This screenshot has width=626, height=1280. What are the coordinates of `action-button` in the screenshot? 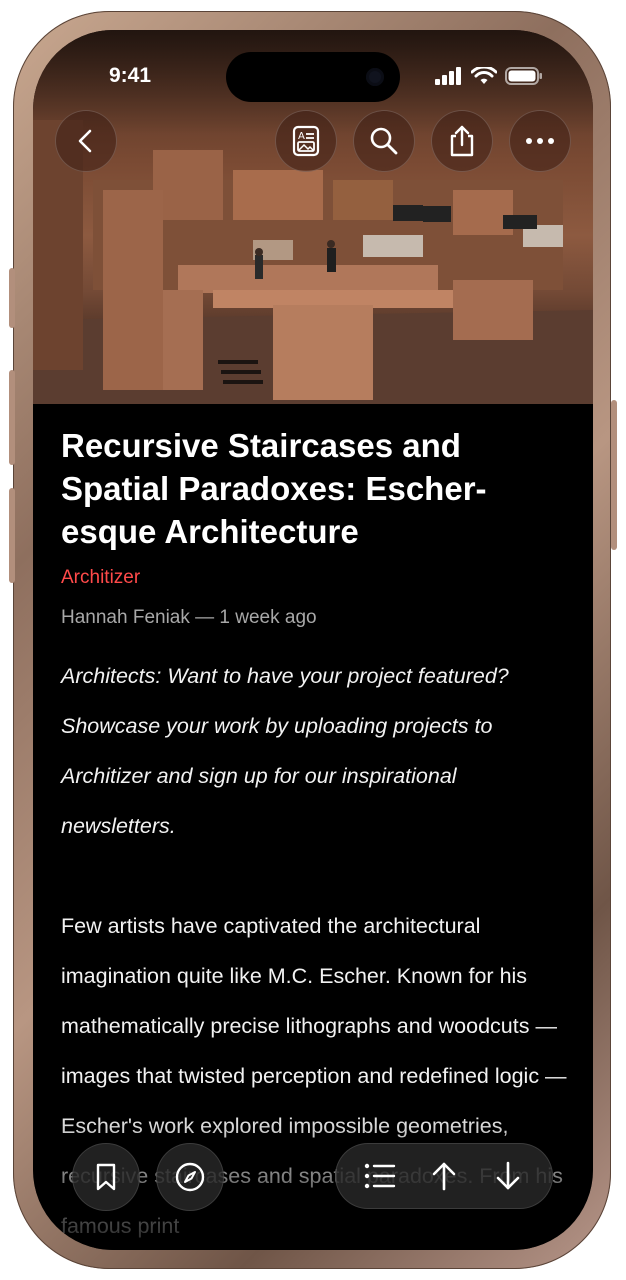 It's located at (12, 298).